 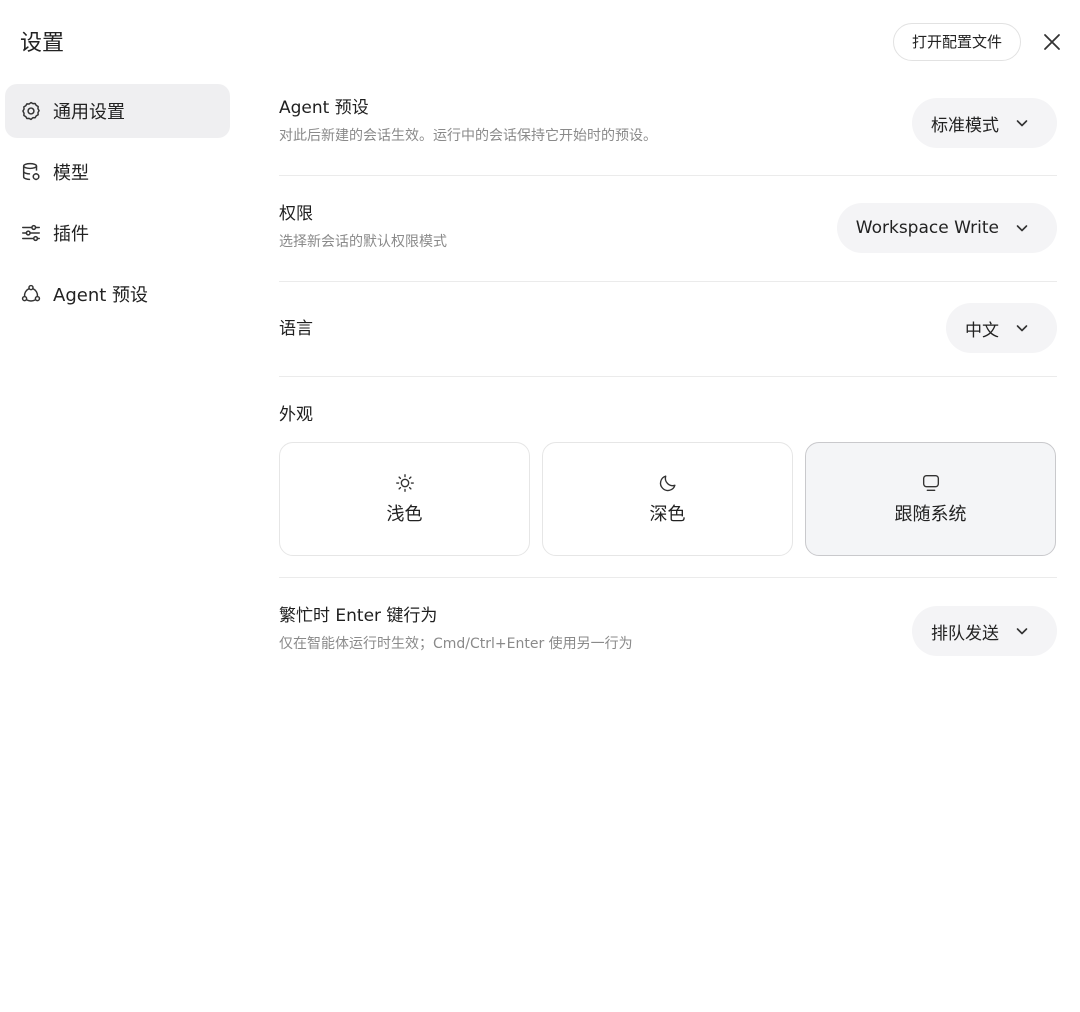 What do you see at coordinates (931, 483) in the screenshot?
I see `monitor-icon` at bounding box center [931, 483].